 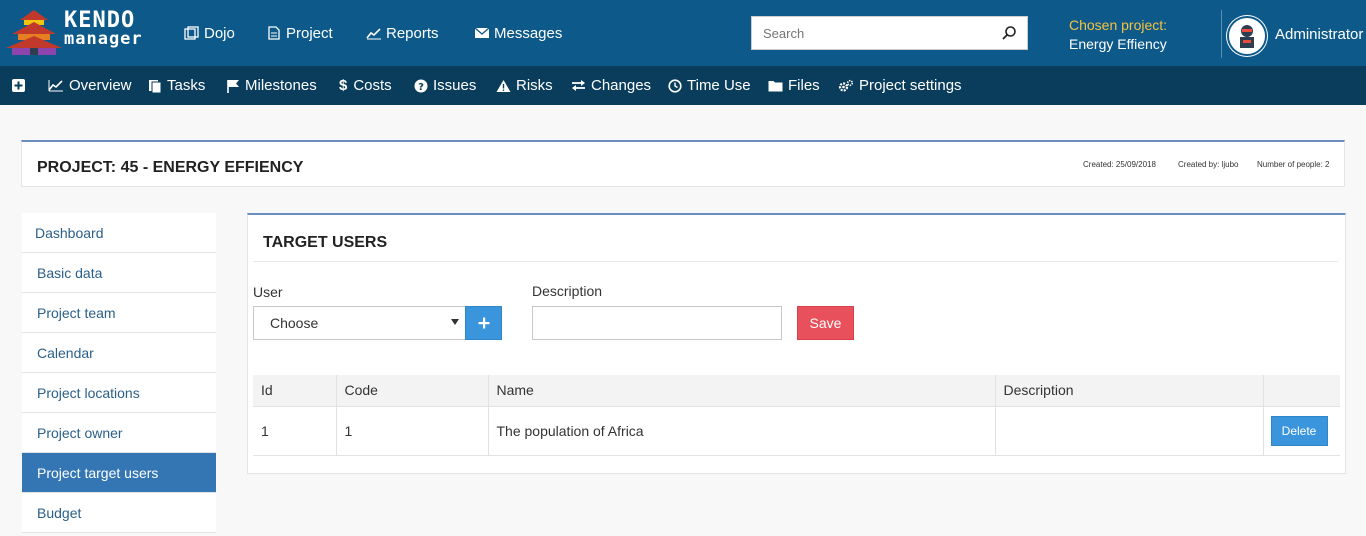 I want to click on subnav-tasks-label: Tasks, so click(x=186, y=85).